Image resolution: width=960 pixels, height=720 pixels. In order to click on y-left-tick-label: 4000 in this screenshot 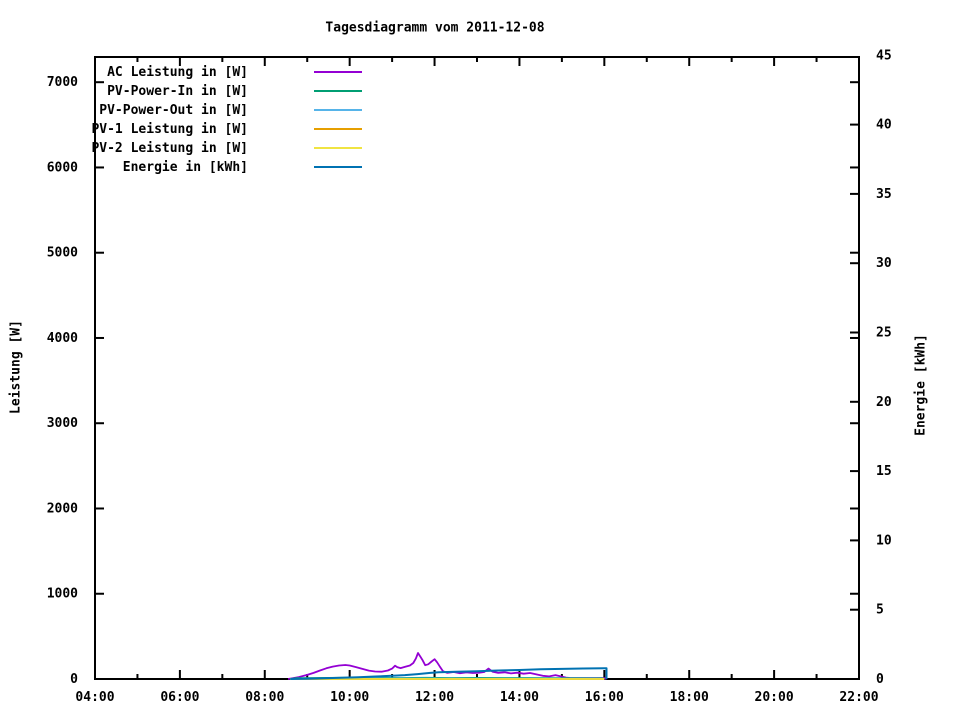, I will do `click(62, 338)`.